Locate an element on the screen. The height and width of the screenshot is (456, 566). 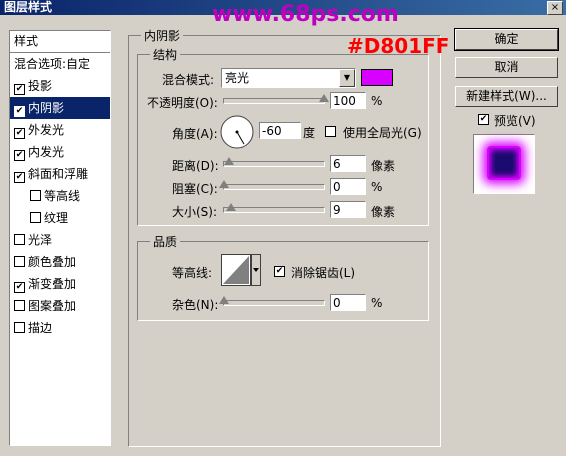
preview-label: 预览(V) is located at coordinates (515, 121).